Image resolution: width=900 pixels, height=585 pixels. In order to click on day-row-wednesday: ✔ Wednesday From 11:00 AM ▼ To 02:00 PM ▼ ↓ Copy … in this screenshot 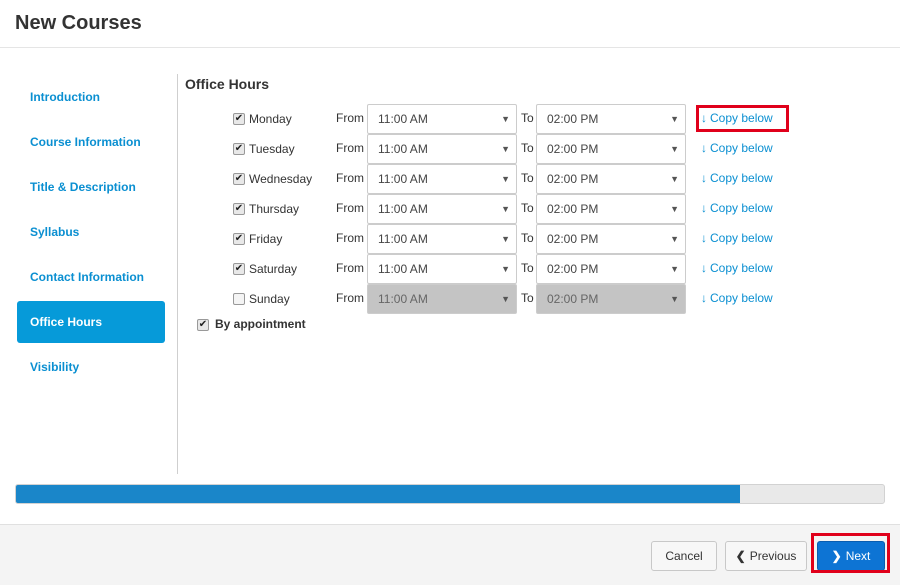, I will do `click(513, 179)`.